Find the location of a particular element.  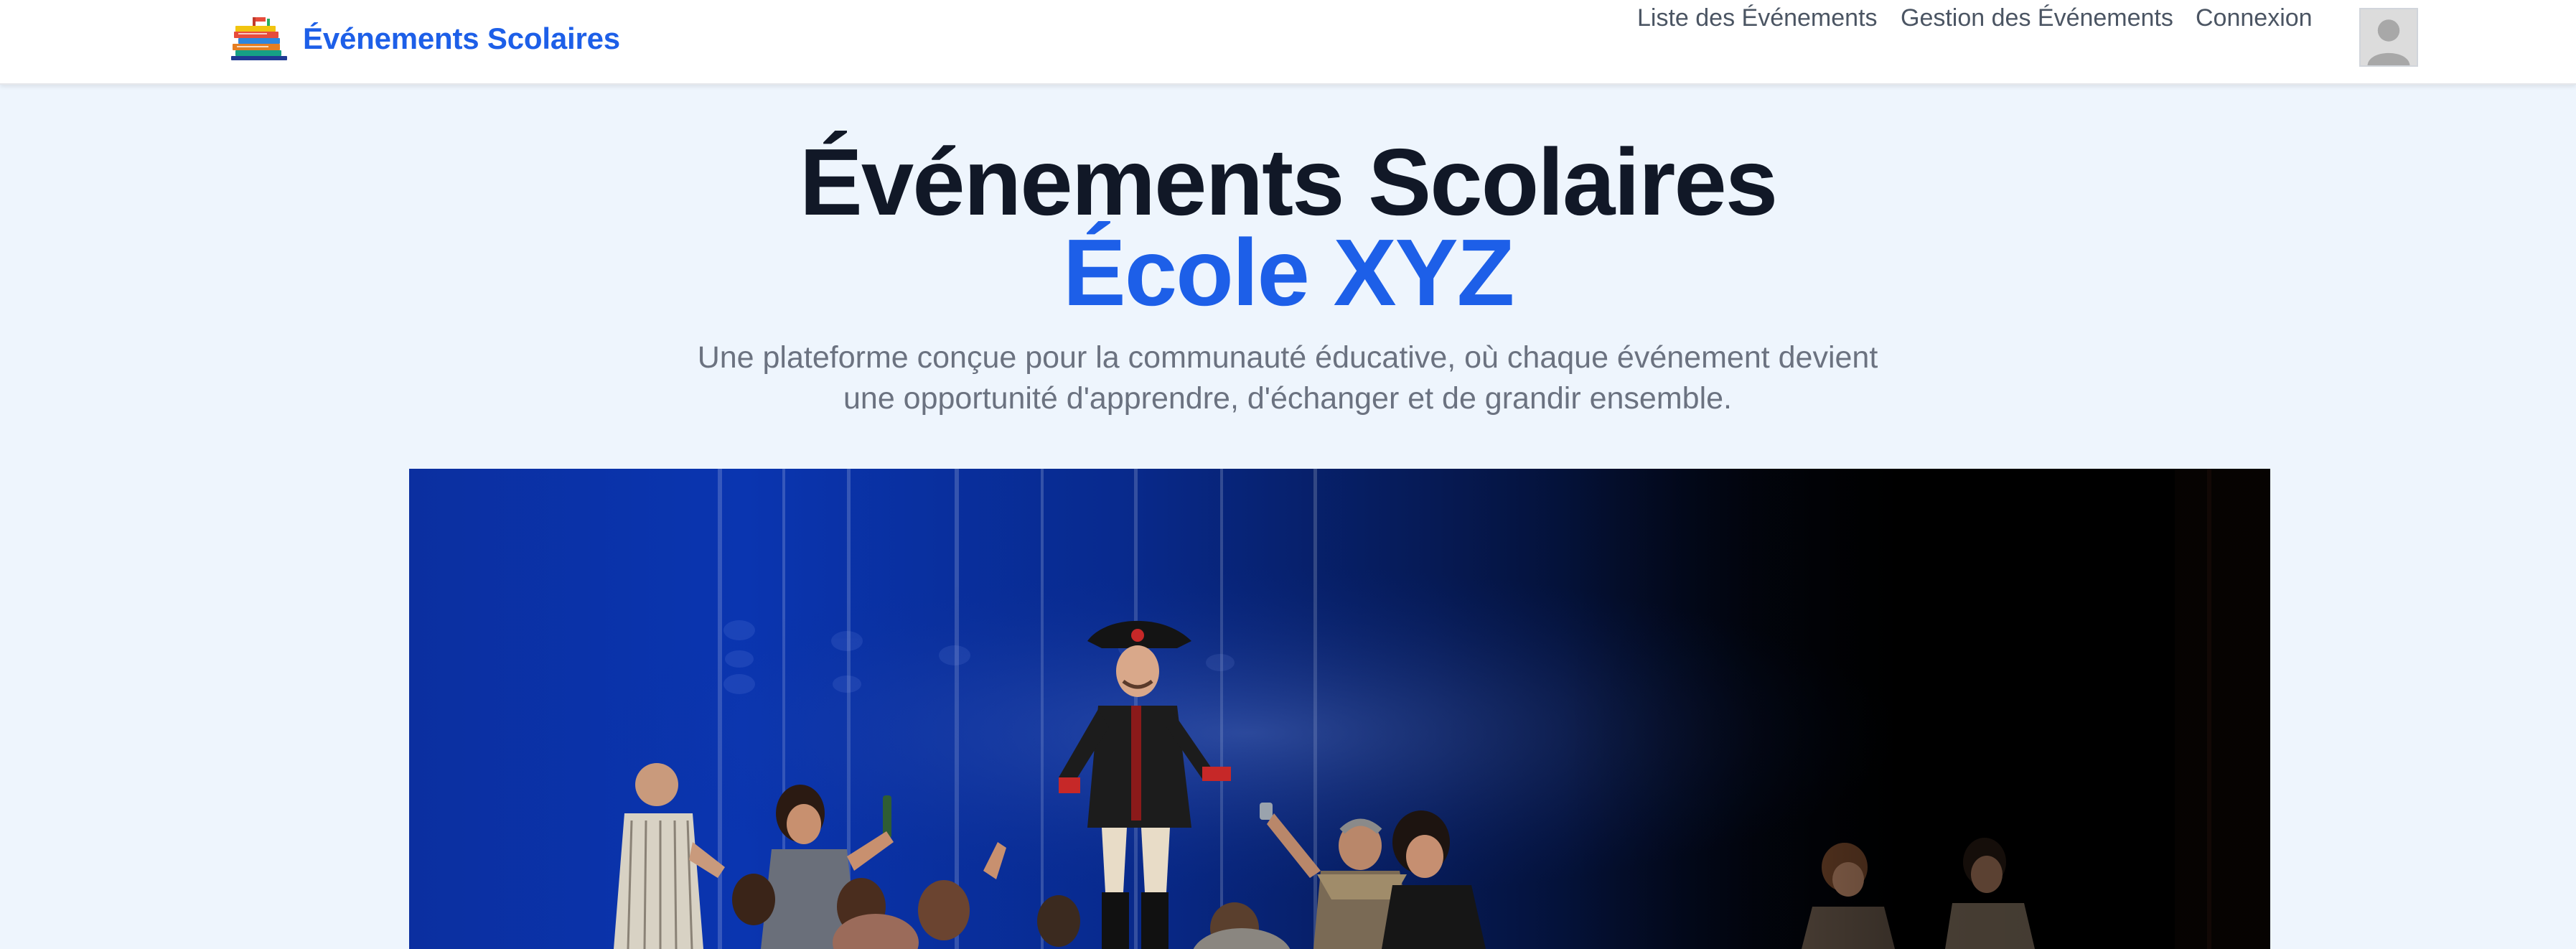

hero-school-name: École XYZ is located at coordinates (1289, 272).